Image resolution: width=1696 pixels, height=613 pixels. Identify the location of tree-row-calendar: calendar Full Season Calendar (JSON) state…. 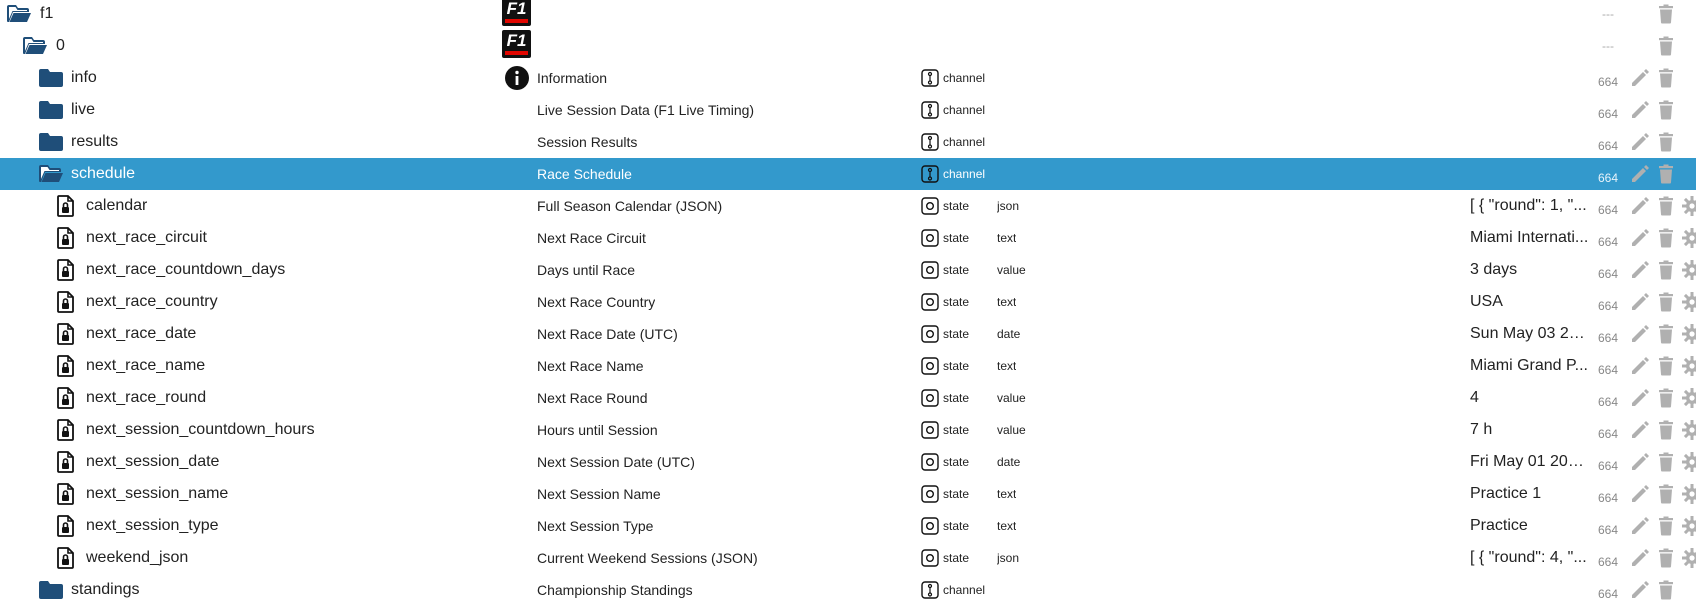
(848, 206).